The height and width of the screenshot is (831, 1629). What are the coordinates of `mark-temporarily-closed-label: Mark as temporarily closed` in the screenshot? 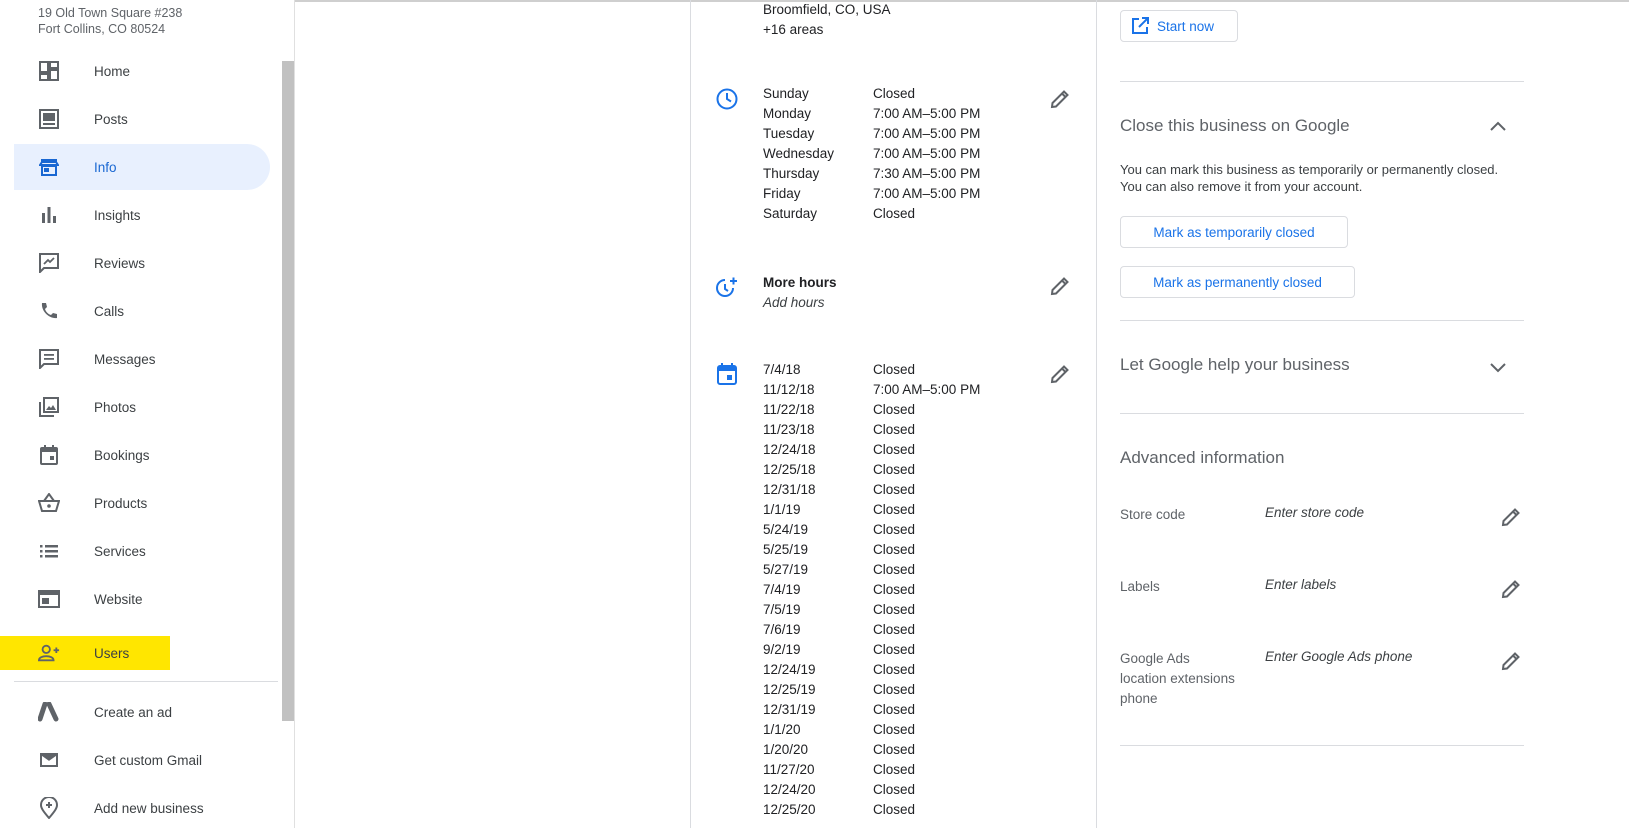 It's located at (1234, 232).